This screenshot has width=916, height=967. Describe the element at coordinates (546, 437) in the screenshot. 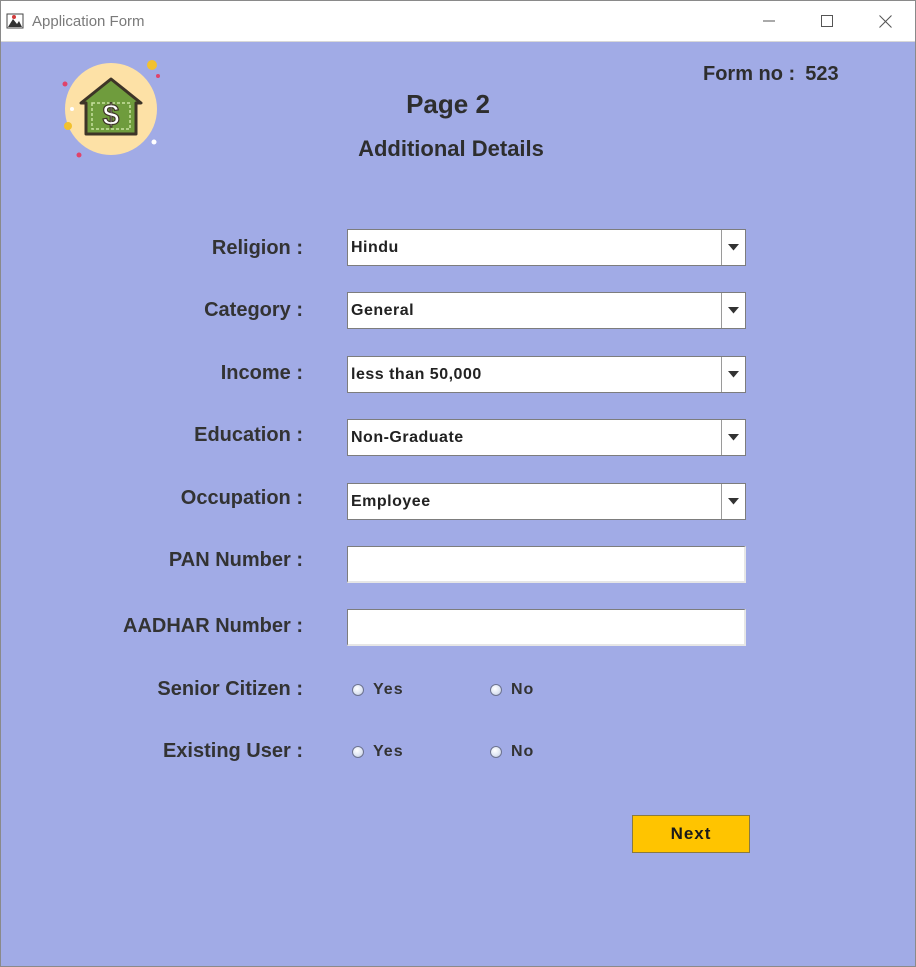

I see `education-select: Non-Graduate` at that location.